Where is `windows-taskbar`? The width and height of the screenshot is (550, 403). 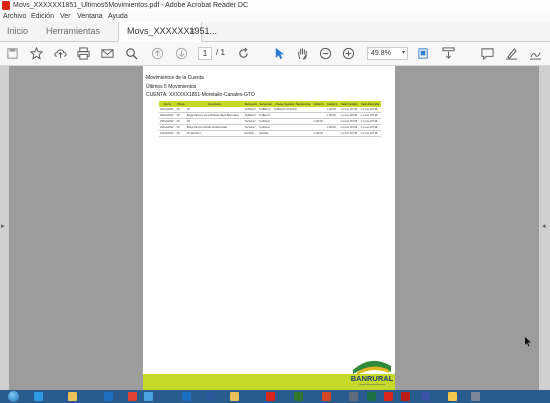 windows-taskbar is located at coordinates (275, 396).